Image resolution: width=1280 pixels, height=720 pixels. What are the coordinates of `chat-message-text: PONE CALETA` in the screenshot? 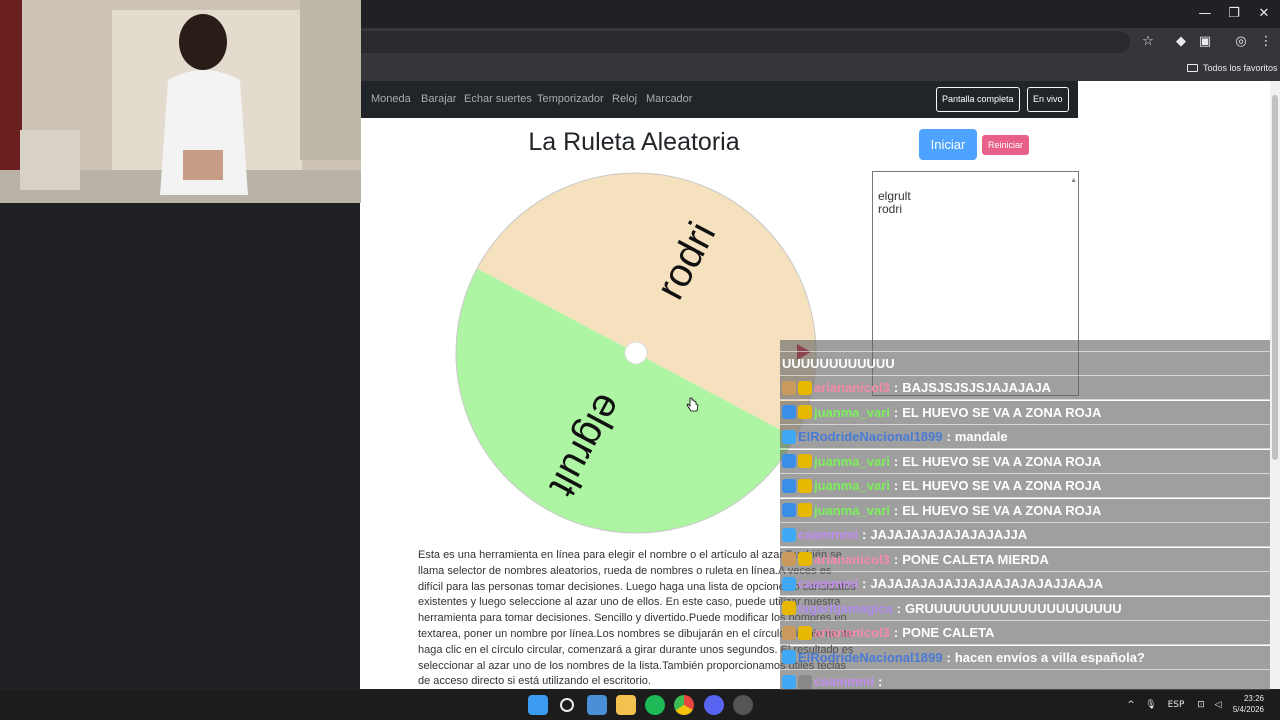 It's located at (948, 632).